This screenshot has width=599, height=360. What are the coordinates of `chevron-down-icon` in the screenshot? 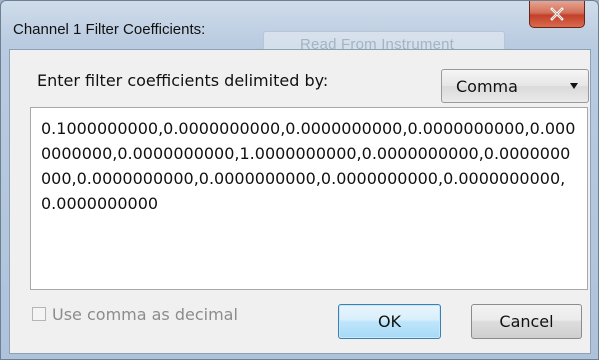 It's located at (574, 86).